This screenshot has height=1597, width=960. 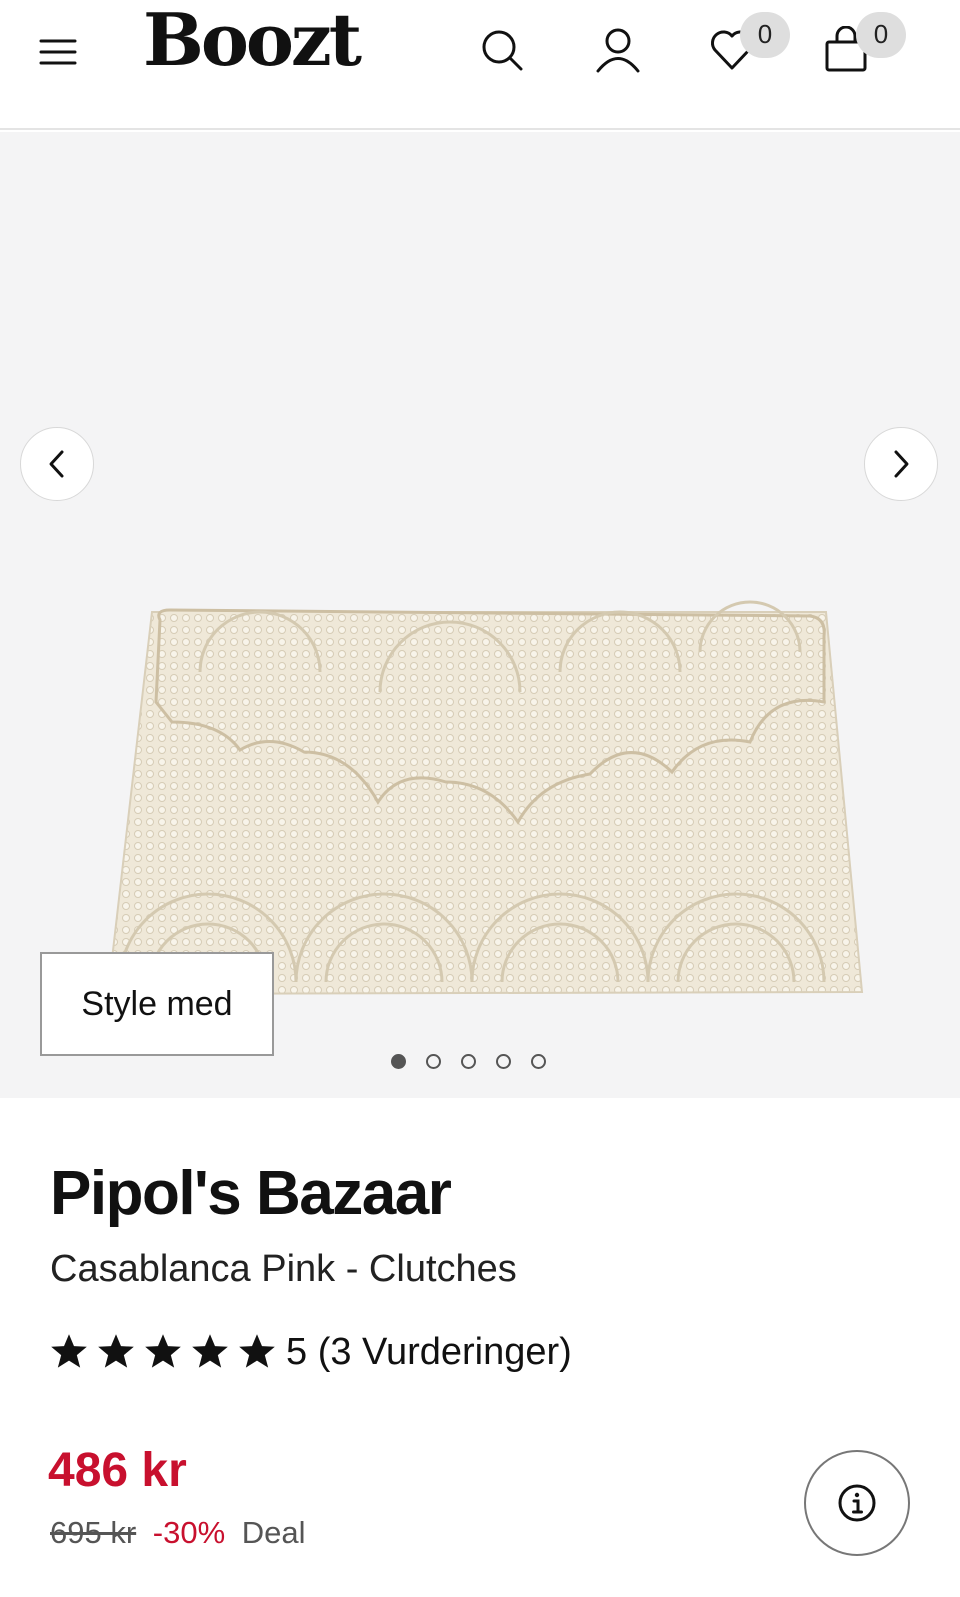 I want to click on deal-label: Deal, so click(x=273, y=1532).